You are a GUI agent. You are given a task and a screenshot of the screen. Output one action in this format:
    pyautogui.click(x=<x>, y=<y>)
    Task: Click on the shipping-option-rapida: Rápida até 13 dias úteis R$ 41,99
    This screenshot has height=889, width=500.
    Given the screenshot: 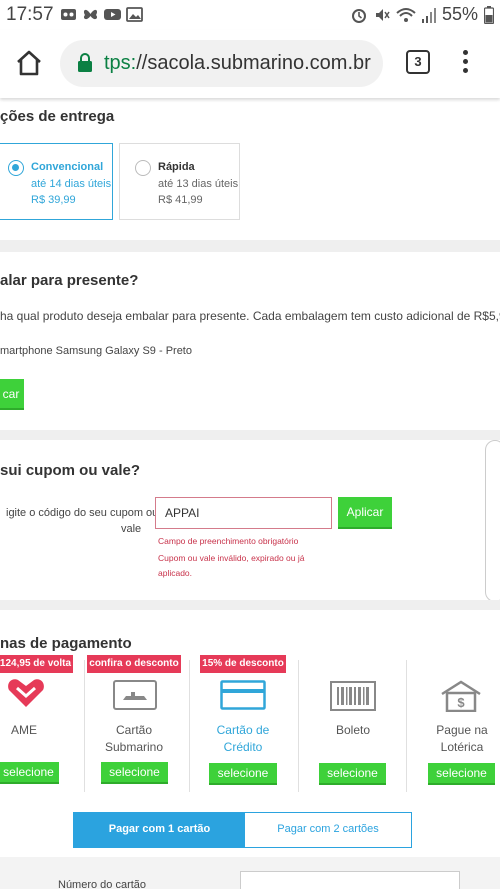 What is the action you would take?
    pyautogui.click(x=179, y=181)
    